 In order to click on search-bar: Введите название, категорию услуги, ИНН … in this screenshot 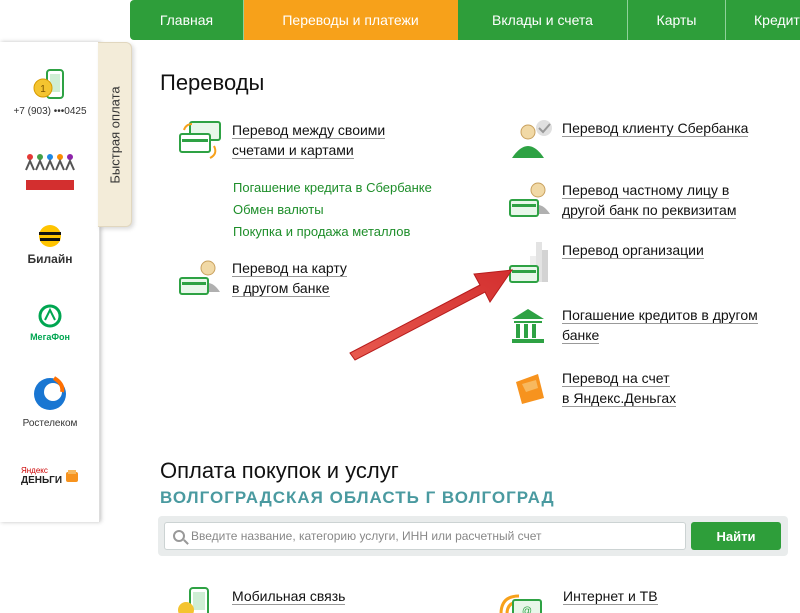, I will do `click(473, 536)`.